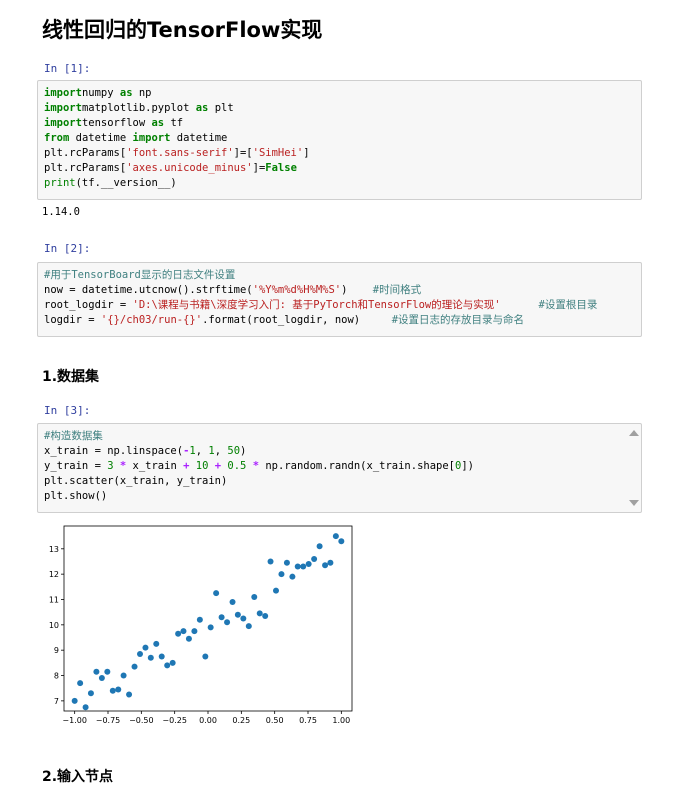 This screenshot has width=679, height=792. What do you see at coordinates (182, 30) in the screenshot?
I see `page-title: 线性回归的TensorFlow实现` at bounding box center [182, 30].